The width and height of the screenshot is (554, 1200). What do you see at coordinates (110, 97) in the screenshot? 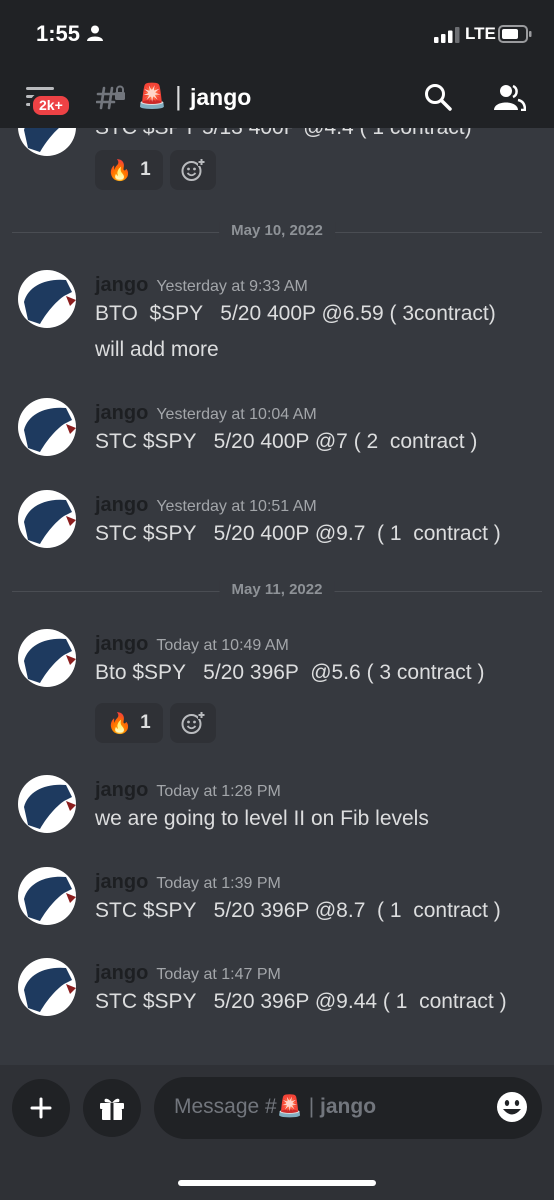
I see `hash-lock-icon` at bounding box center [110, 97].